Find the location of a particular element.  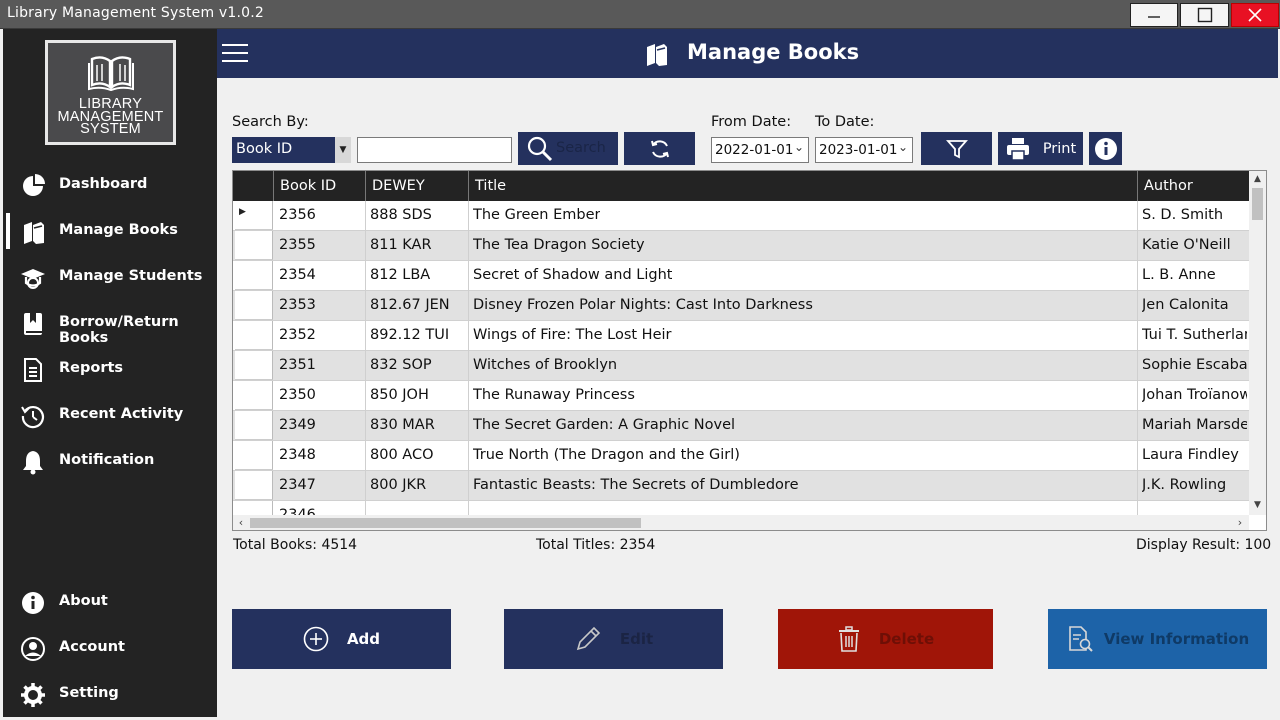

cell-book-id: 2356 is located at coordinates (297, 215).